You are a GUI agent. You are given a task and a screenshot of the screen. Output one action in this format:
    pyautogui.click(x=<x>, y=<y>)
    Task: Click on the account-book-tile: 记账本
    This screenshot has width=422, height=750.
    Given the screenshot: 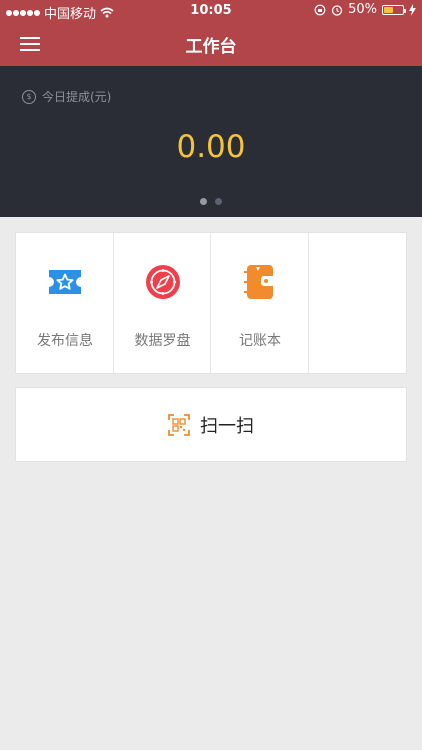 What is the action you would take?
    pyautogui.click(x=260, y=303)
    